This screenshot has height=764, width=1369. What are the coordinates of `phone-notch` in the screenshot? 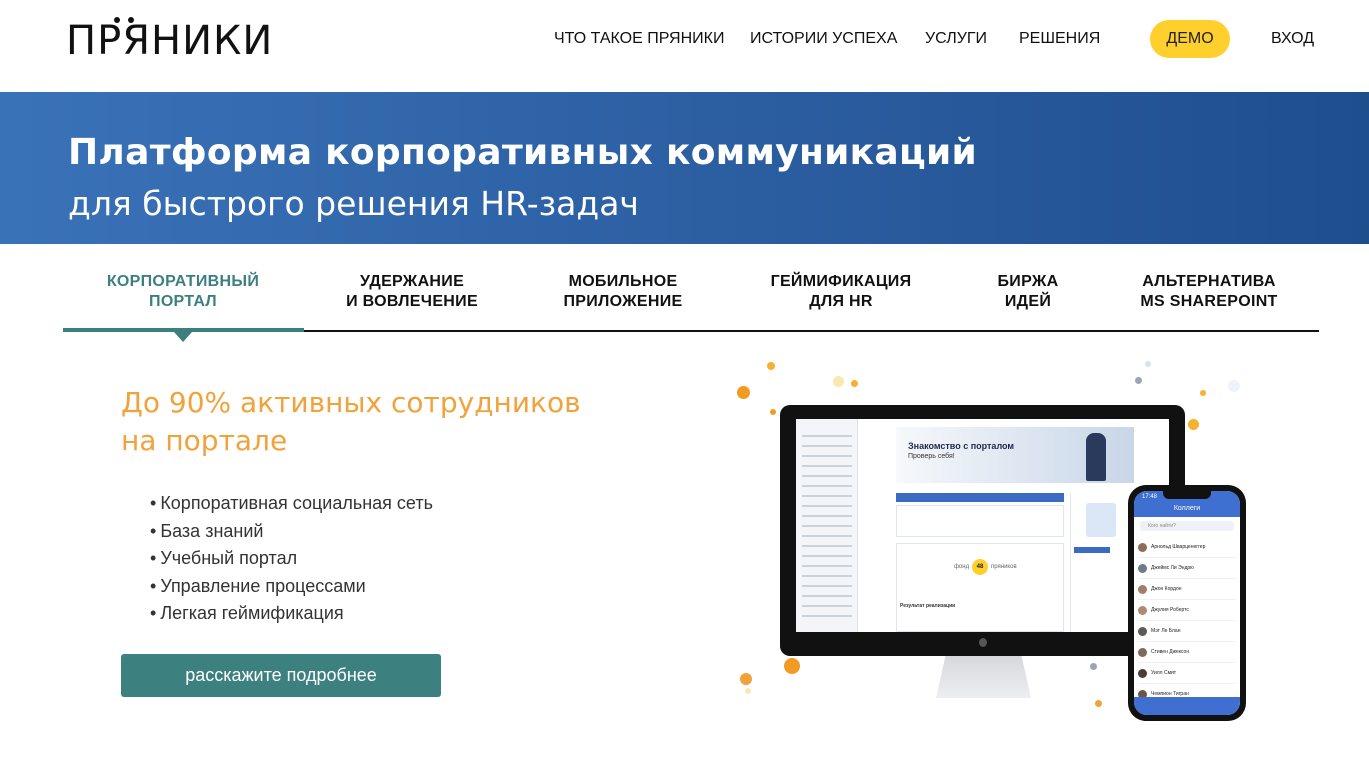 It's located at (1187, 495).